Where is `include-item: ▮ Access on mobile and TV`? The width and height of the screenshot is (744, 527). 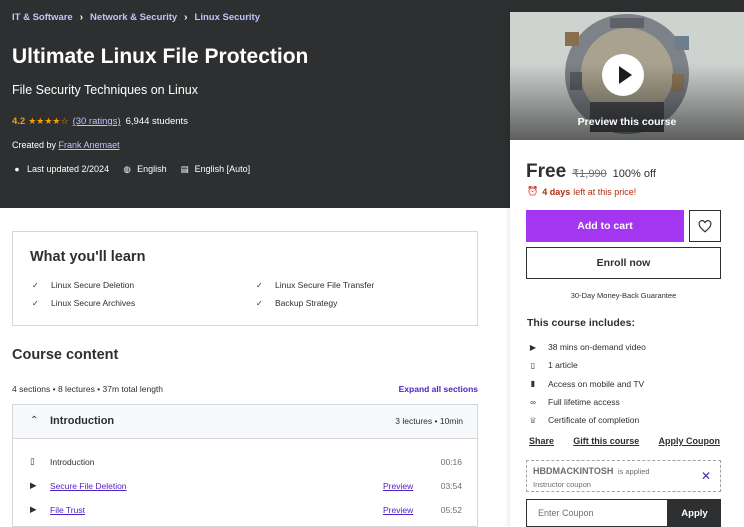
include-item: ▮ Access on mobile and TV is located at coordinates (586, 384).